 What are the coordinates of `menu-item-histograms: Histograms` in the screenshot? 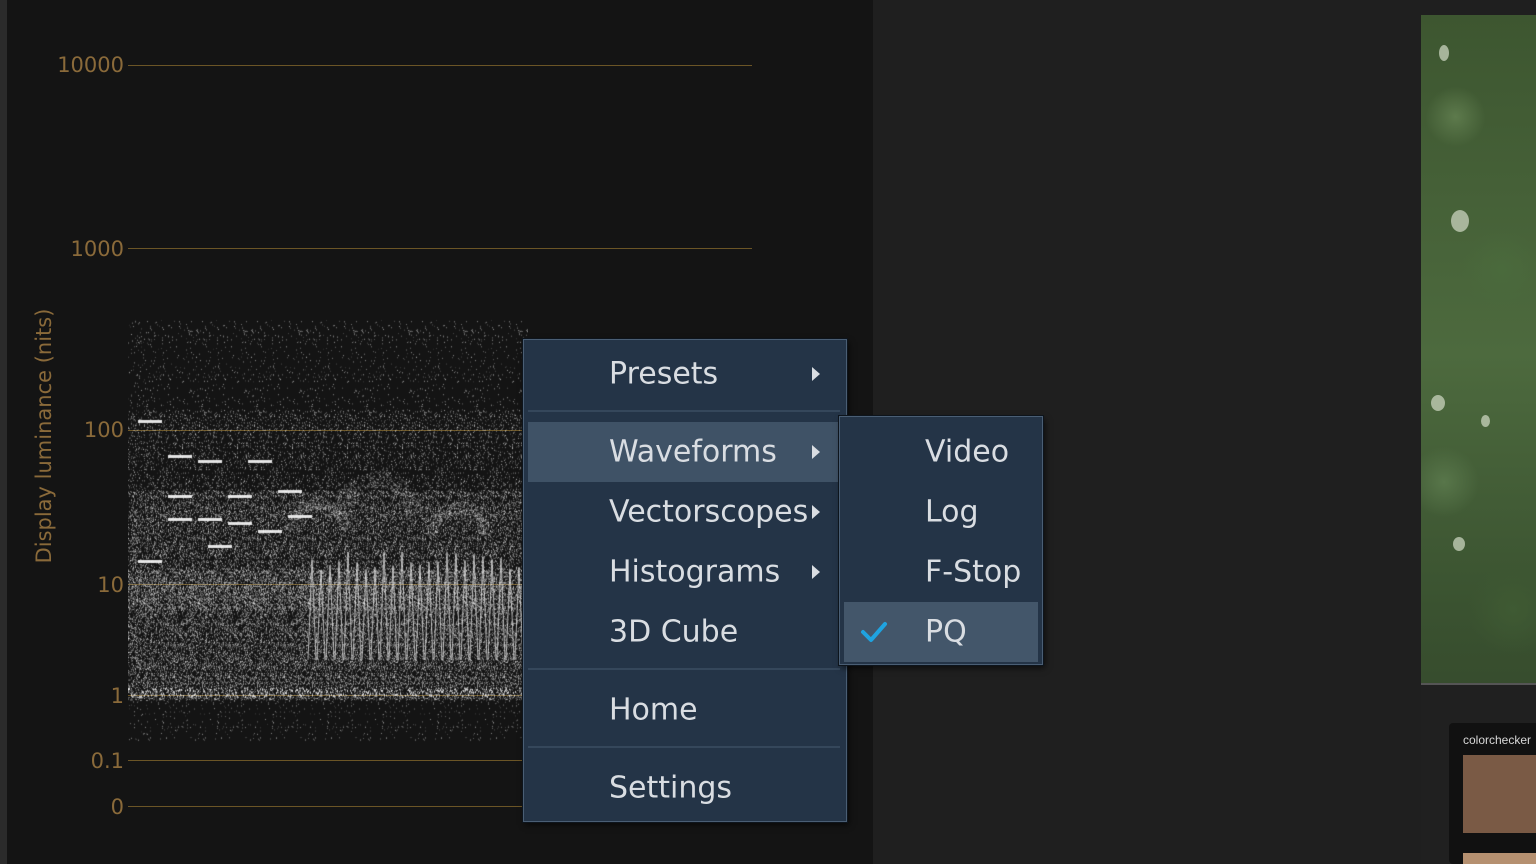 It's located at (683, 572).